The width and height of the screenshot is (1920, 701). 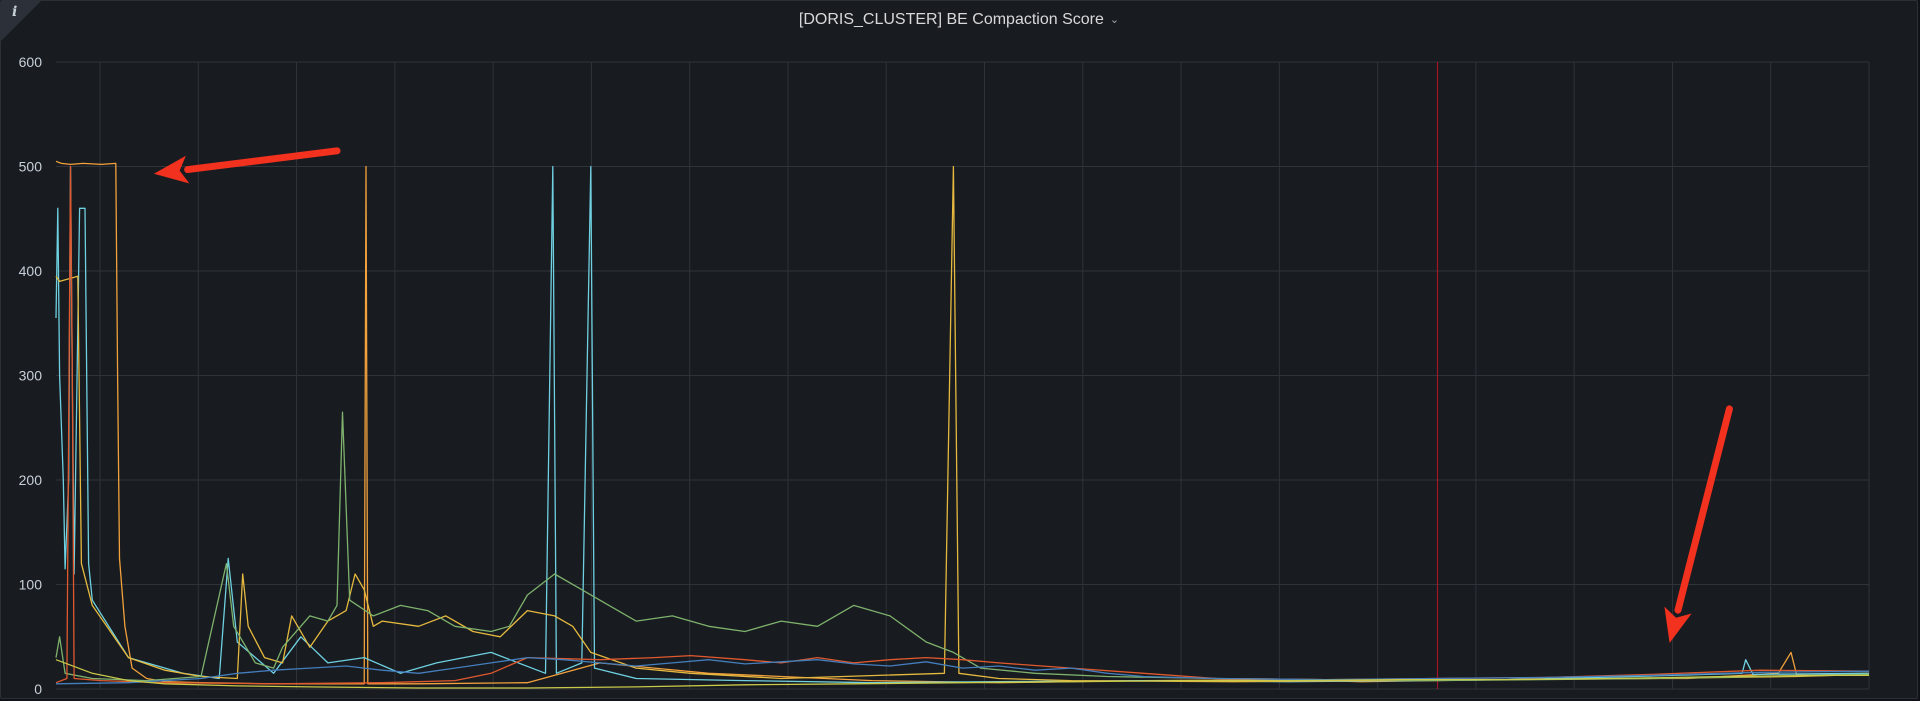 I want to click on y-tick-label: 400, so click(x=31, y=271).